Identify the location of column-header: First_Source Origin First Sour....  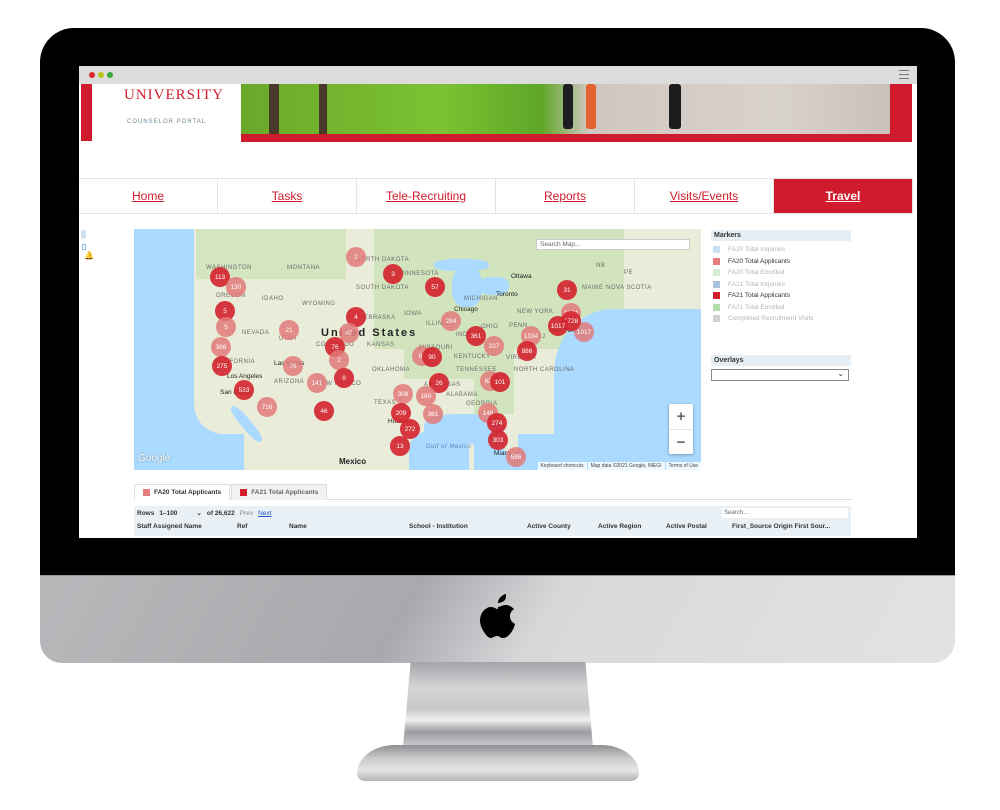
(781, 526).